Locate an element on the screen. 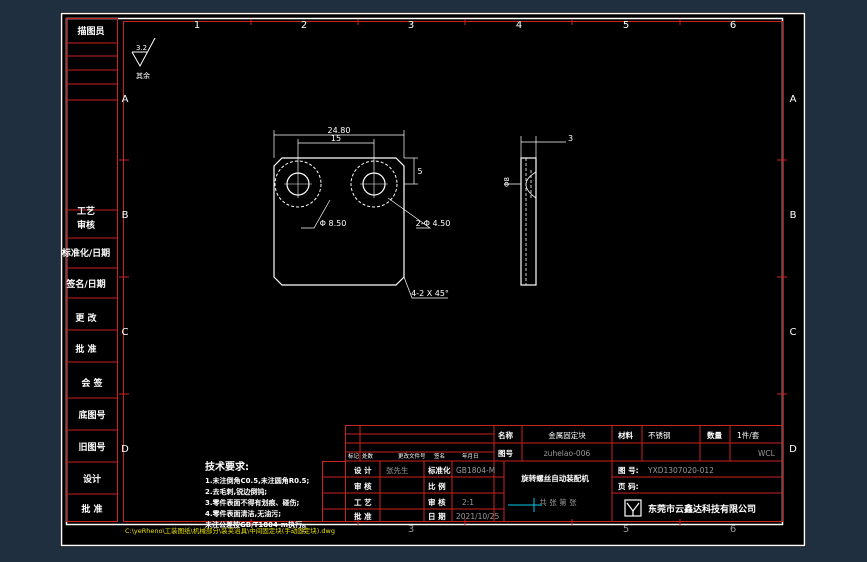 The height and width of the screenshot is (562, 867). sheet-info: 共 张 第 张 is located at coordinates (558, 502).